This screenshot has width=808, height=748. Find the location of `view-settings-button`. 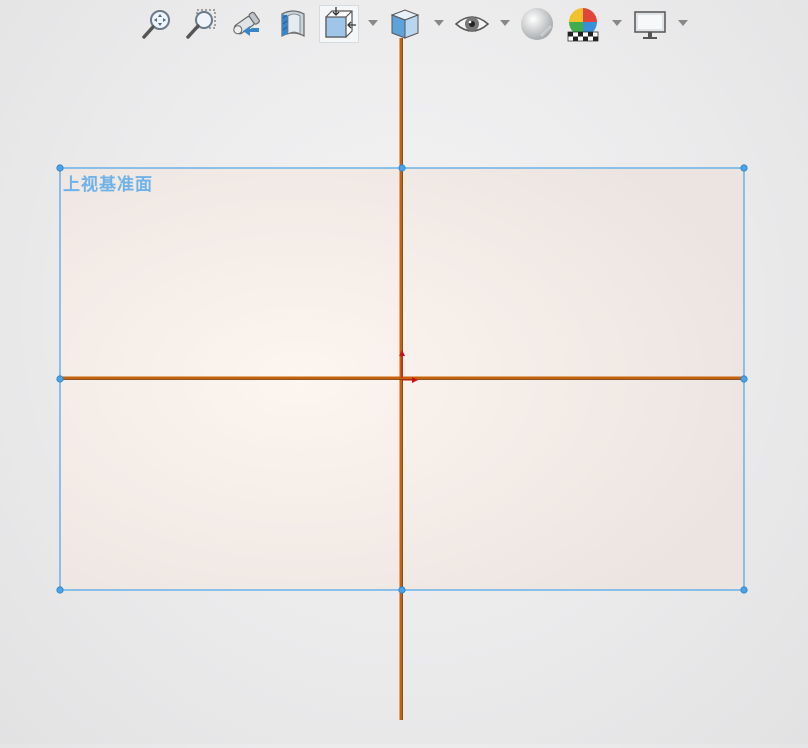

view-settings-button is located at coordinates (650, 24).